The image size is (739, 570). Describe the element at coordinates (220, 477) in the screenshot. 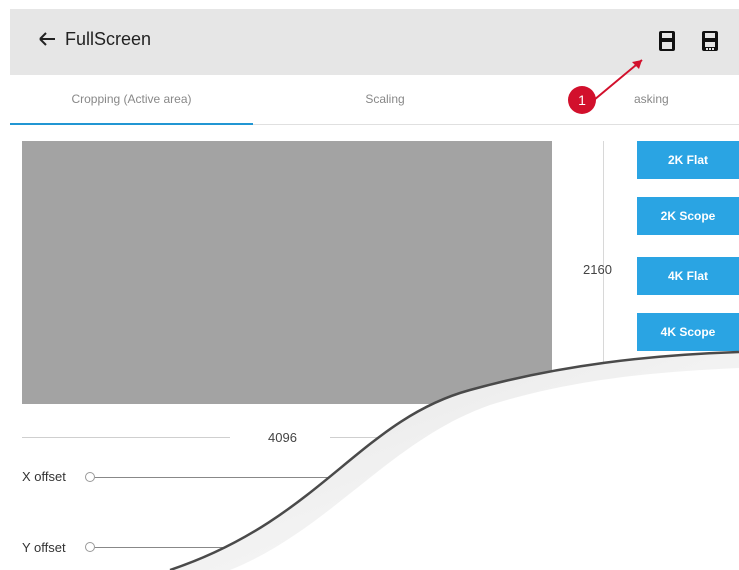

I see `x-offset-slider-track` at that location.